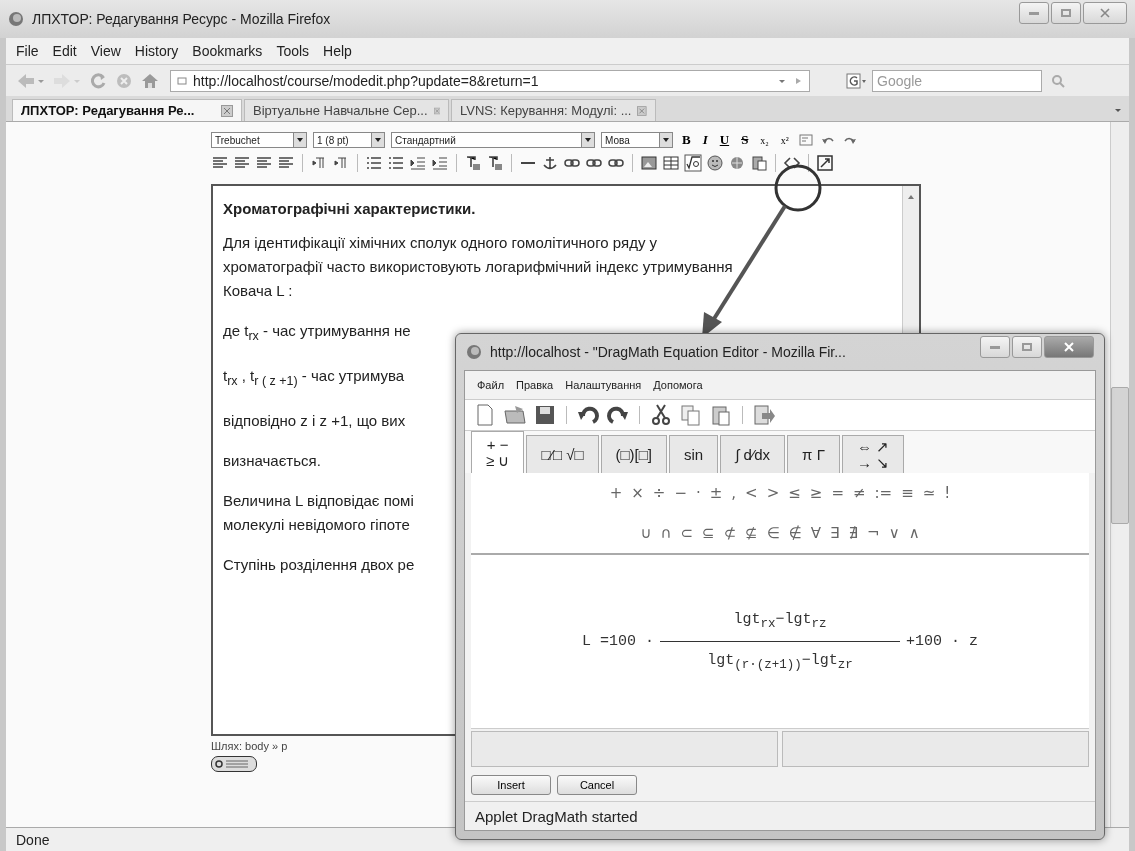  What do you see at coordinates (550, 163) in the screenshot?
I see `anchor-icon` at bounding box center [550, 163].